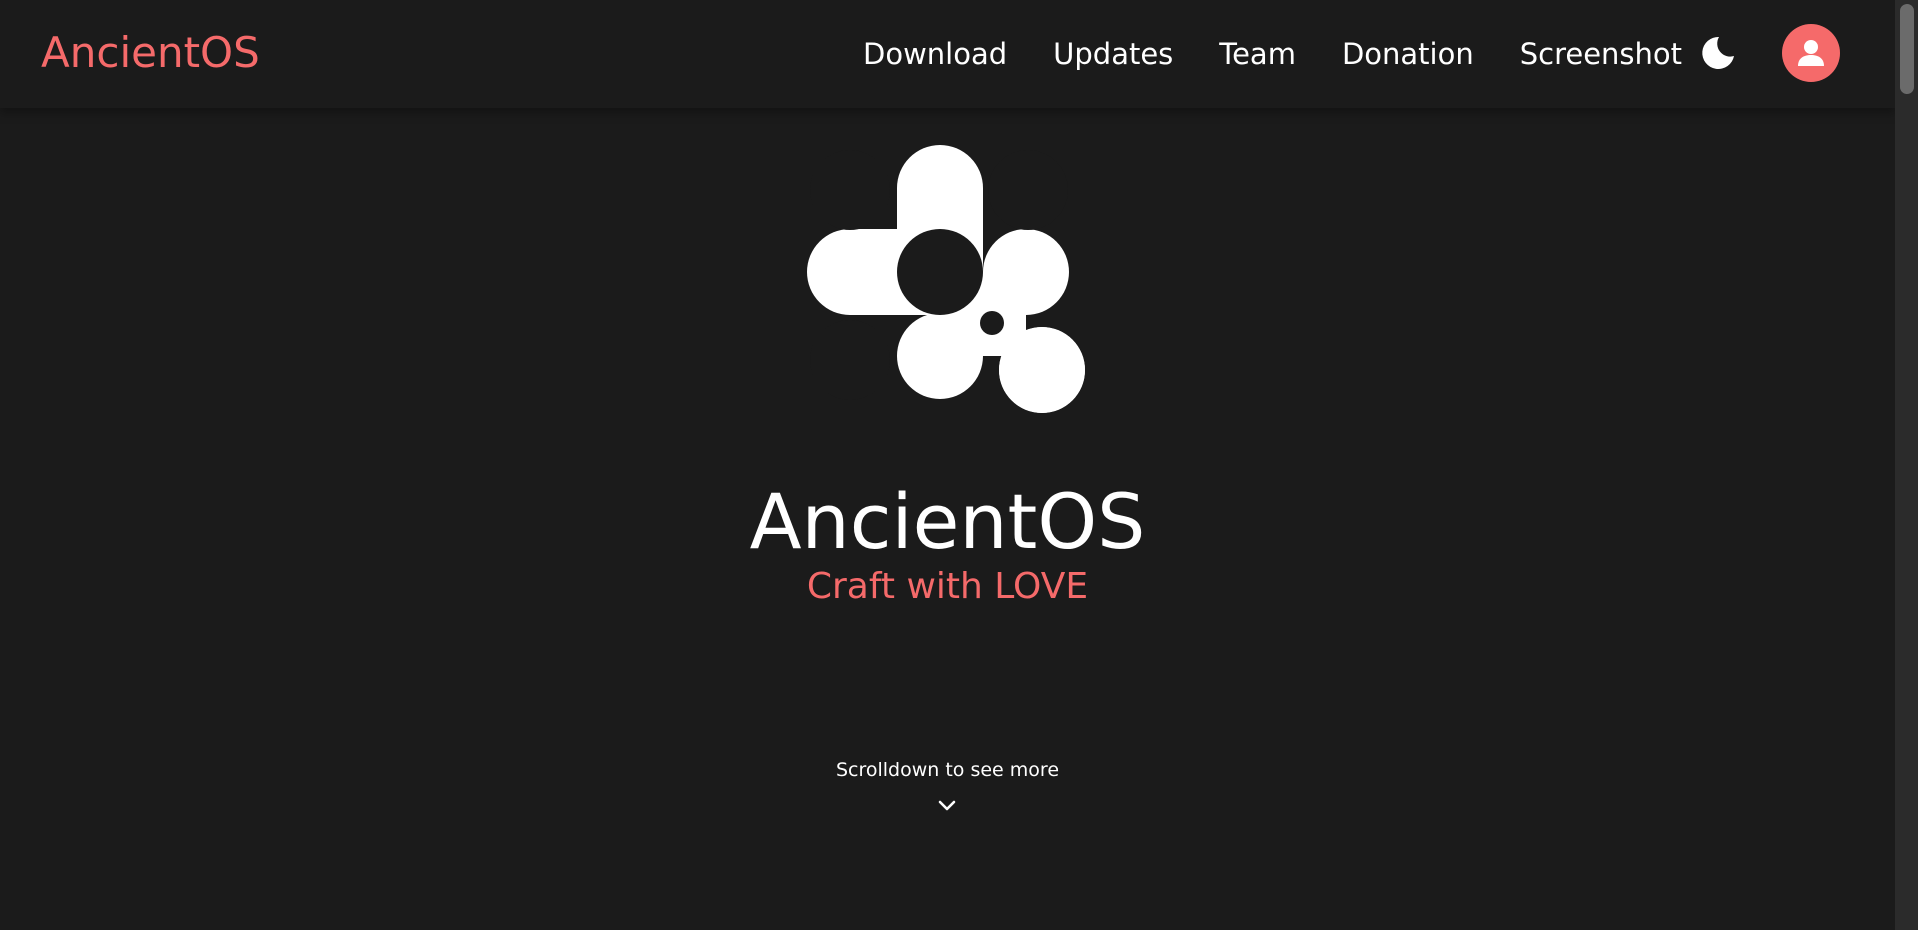 This screenshot has width=1918, height=930. I want to click on ancientos-logo, so click(946, 279).